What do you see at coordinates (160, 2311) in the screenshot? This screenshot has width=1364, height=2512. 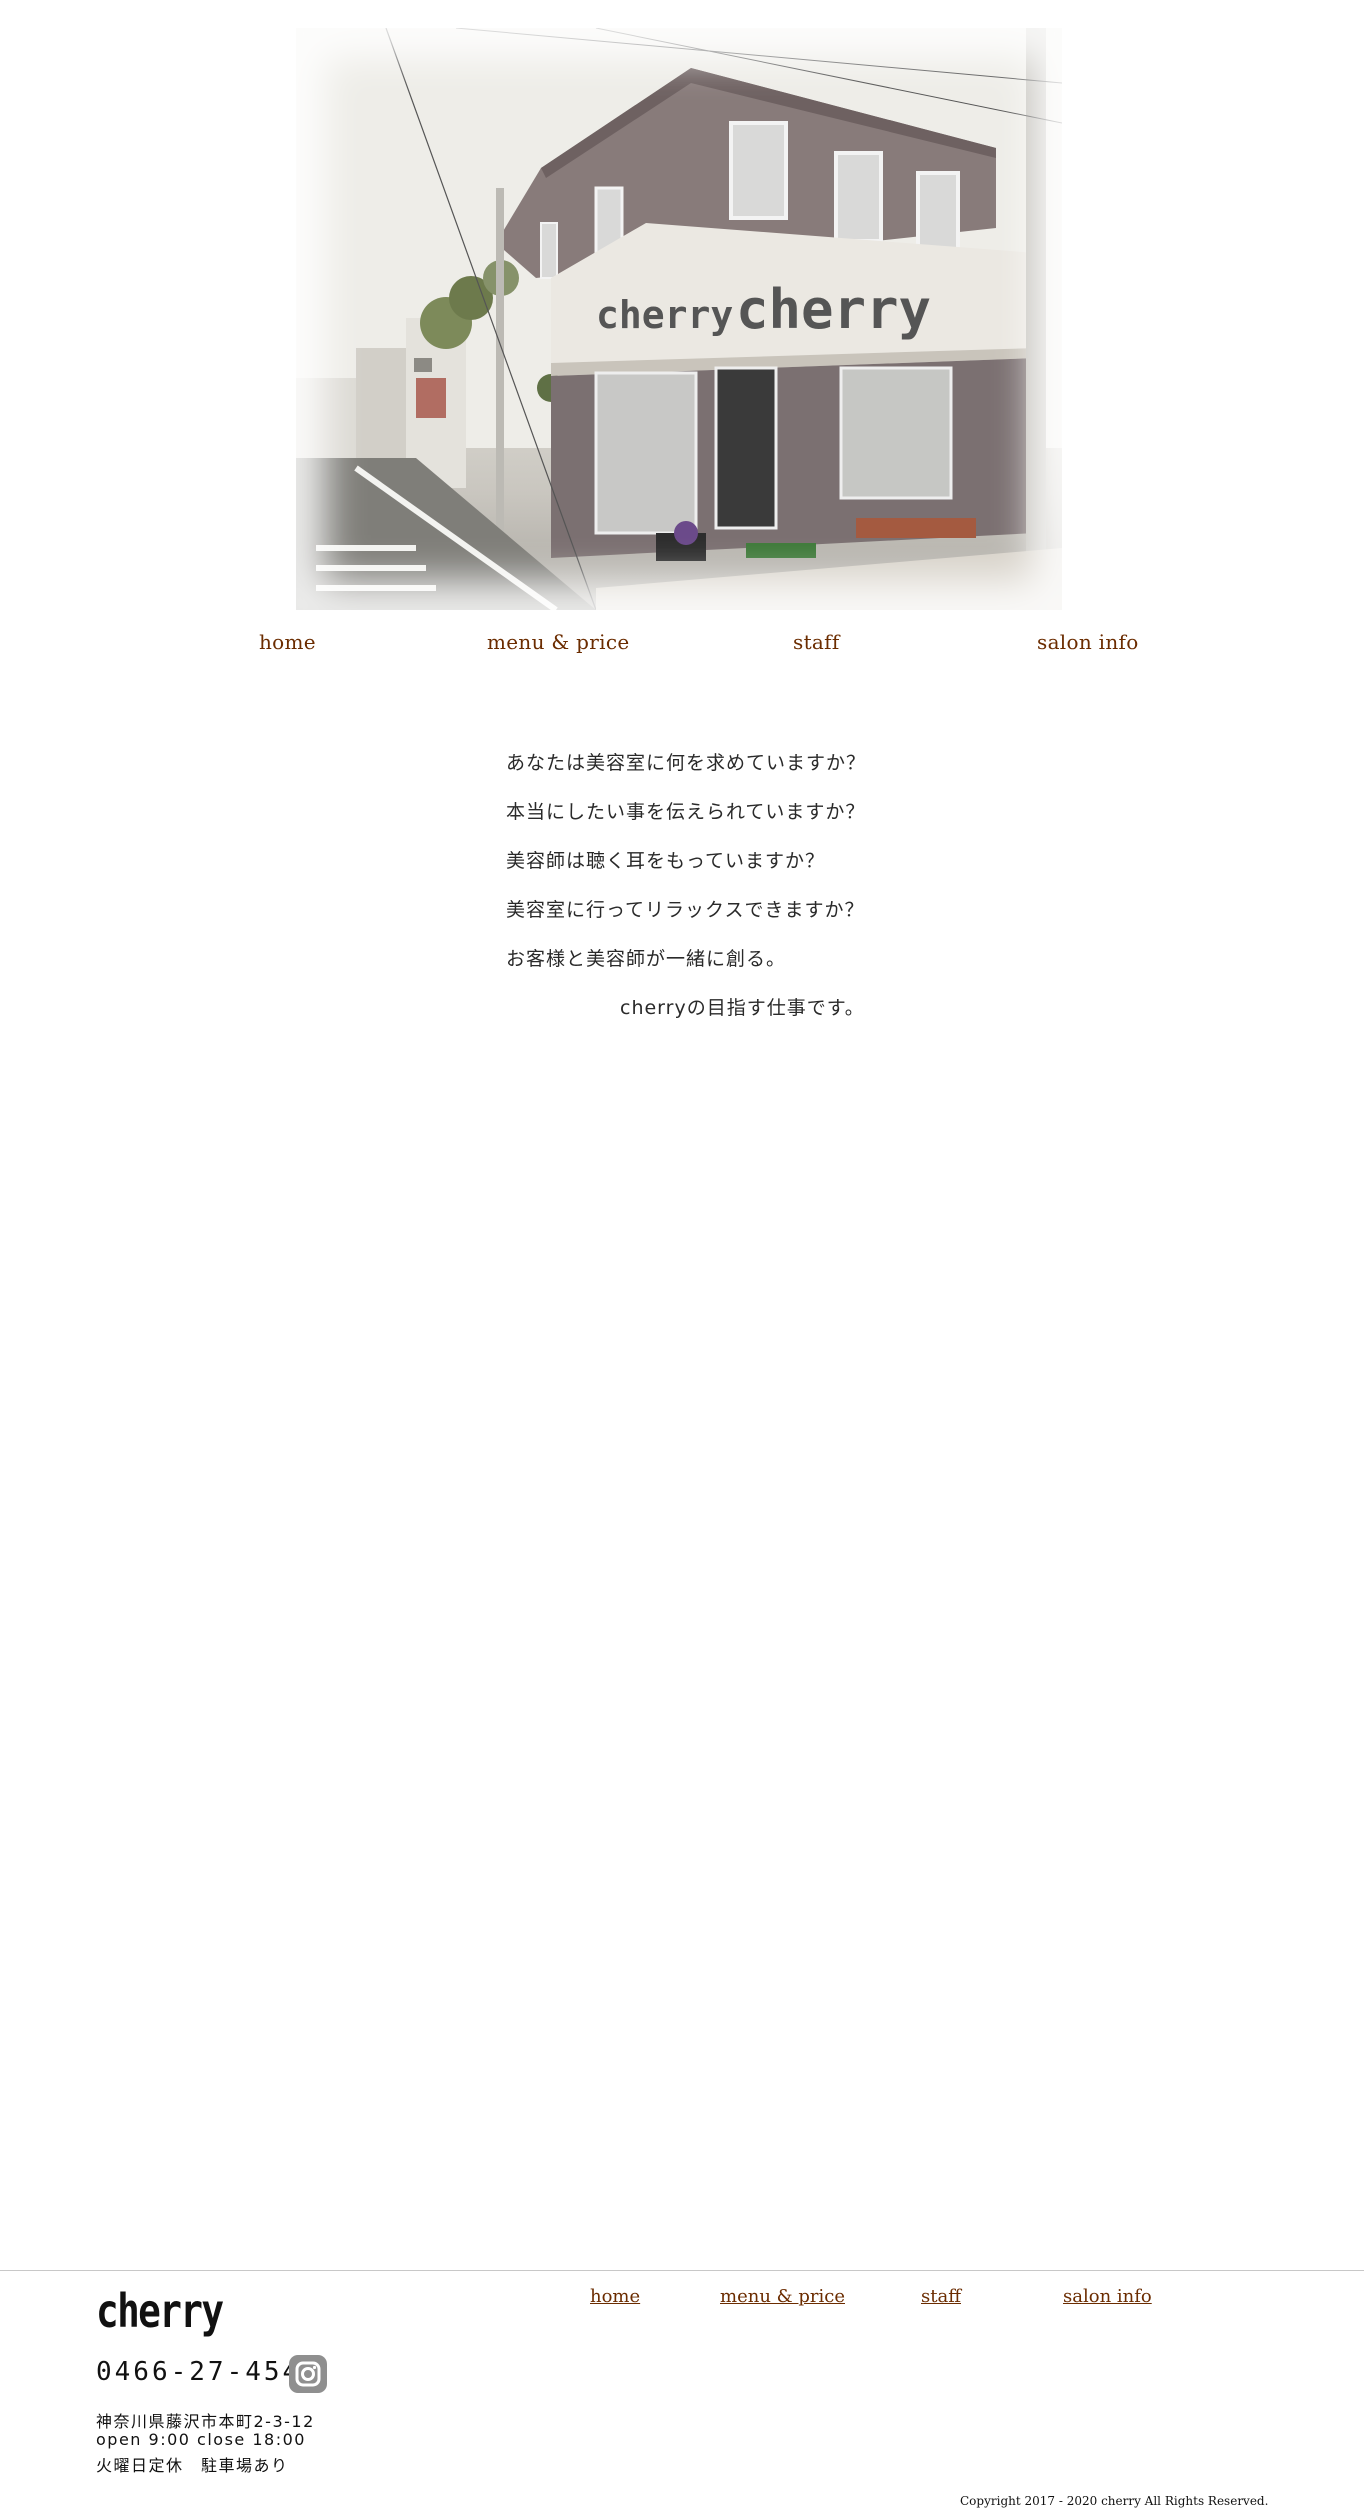 I see `footer-logo: cherry` at bounding box center [160, 2311].